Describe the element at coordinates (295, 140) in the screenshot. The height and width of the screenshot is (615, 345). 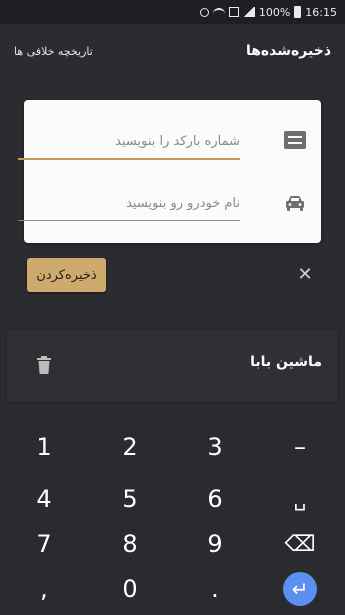
I see `barcode-icon` at that location.